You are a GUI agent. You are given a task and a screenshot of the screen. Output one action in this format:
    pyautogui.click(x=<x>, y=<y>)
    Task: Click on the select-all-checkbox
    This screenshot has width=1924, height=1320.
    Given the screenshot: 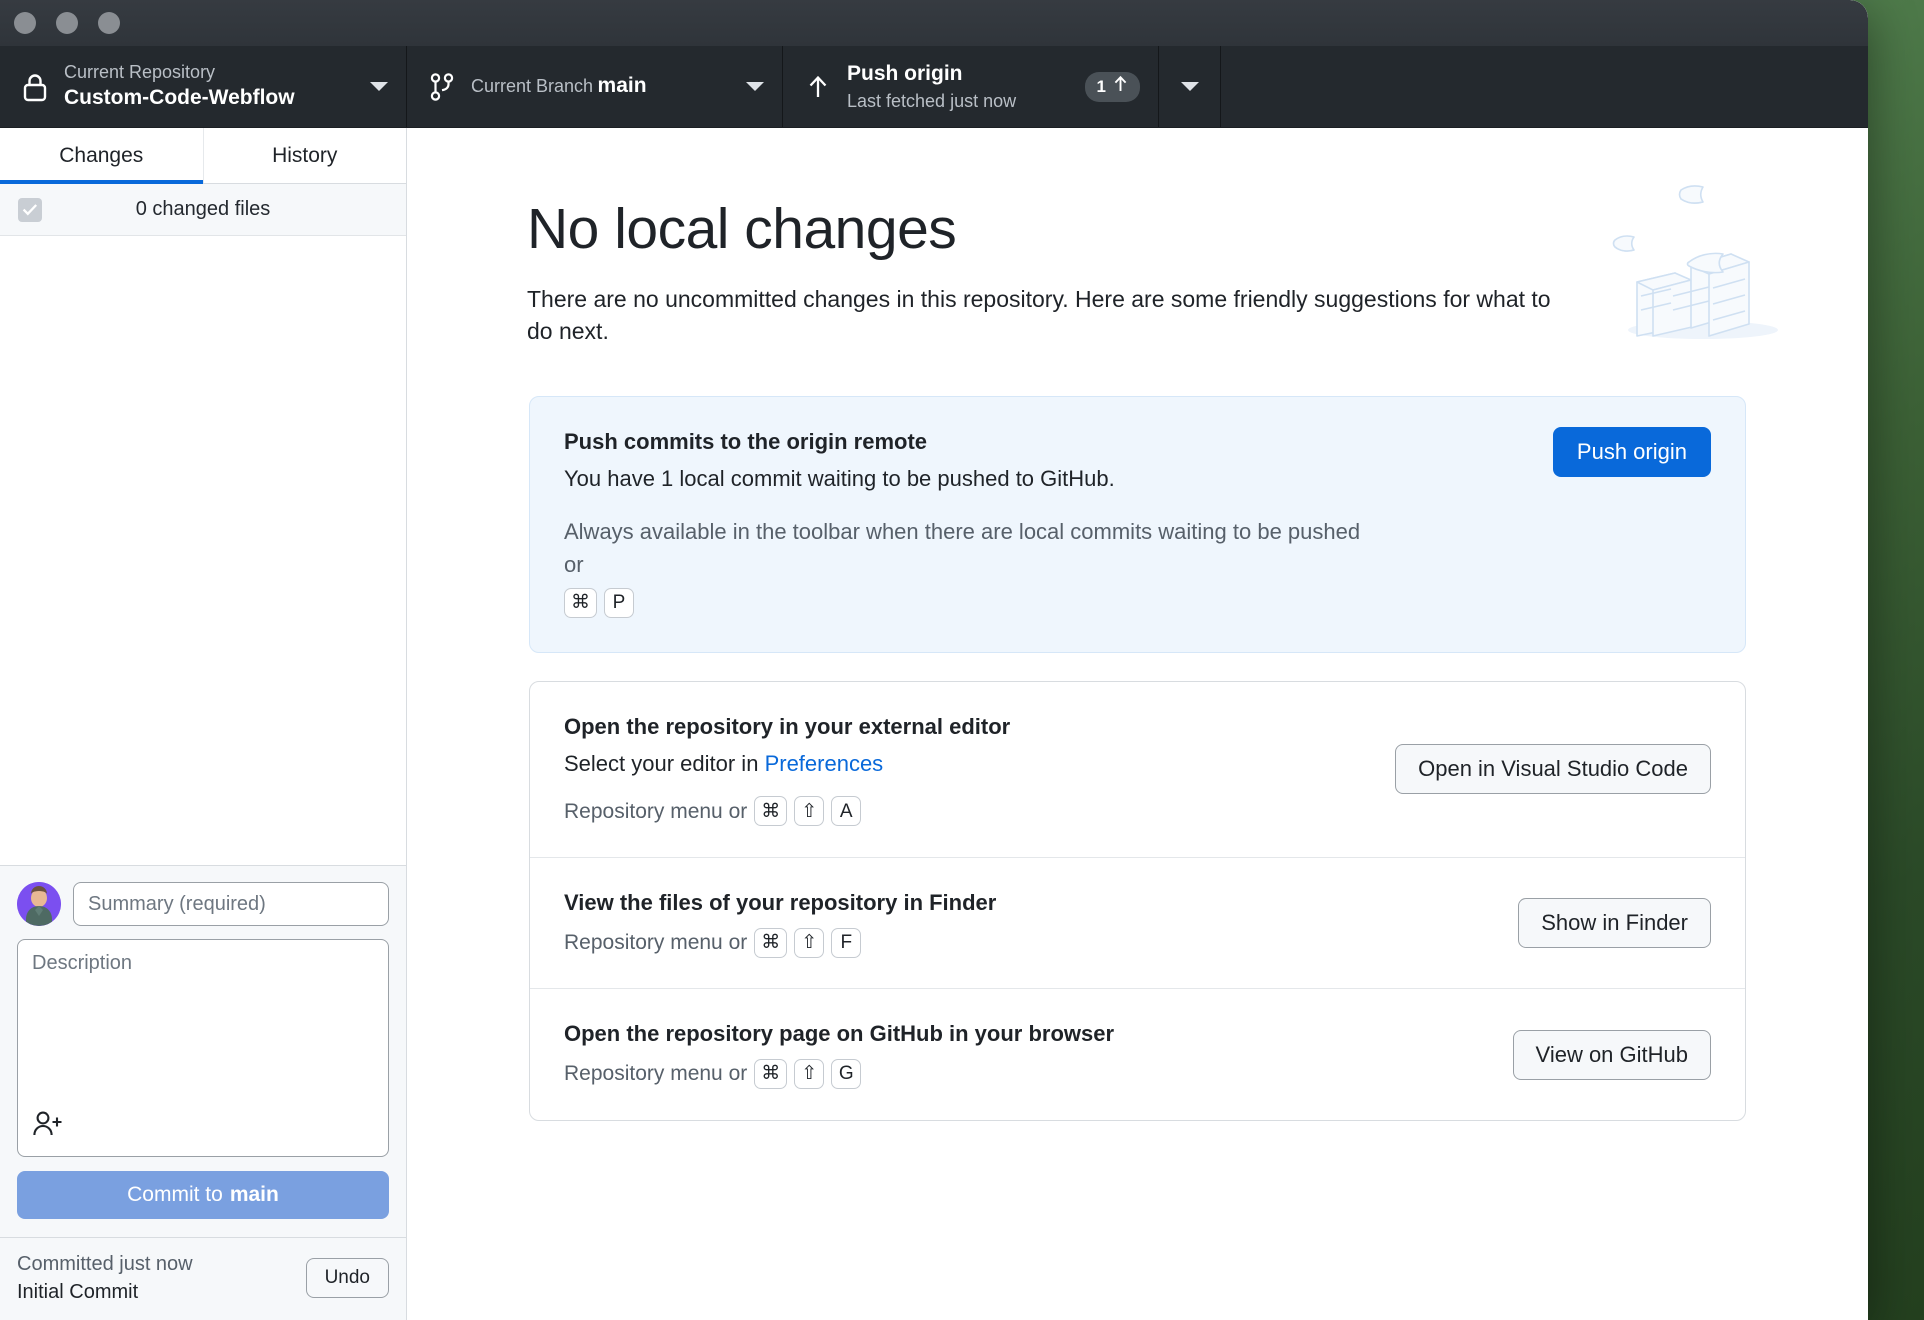 What is the action you would take?
    pyautogui.click(x=30, y=209)
    